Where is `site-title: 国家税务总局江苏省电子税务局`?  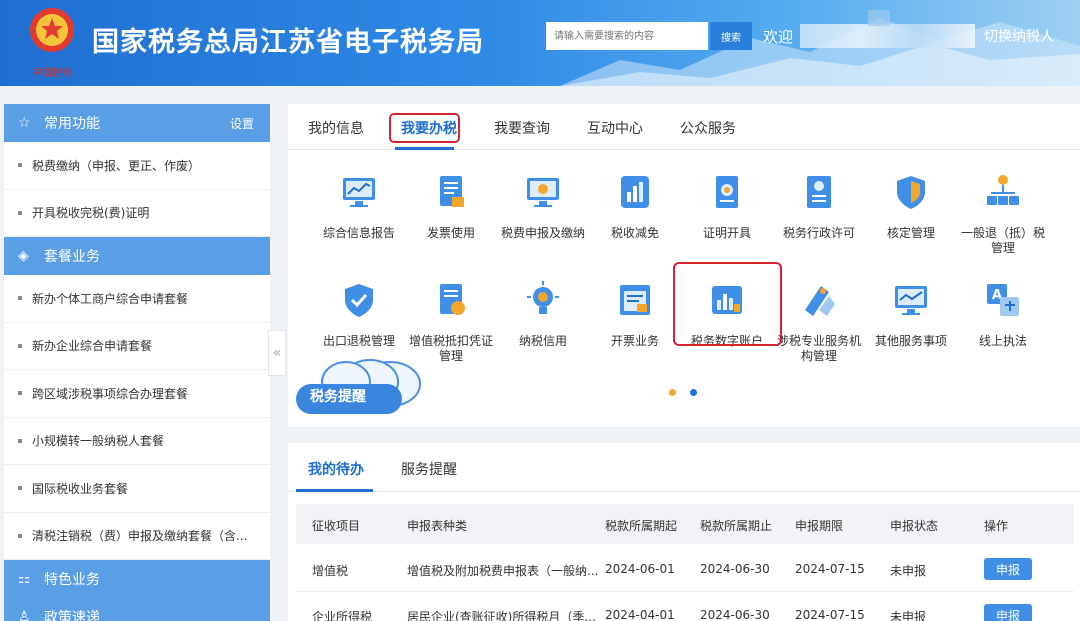 site-title: 国家税务总局江苏省电子税务局 is located at coordinates (288, 42).